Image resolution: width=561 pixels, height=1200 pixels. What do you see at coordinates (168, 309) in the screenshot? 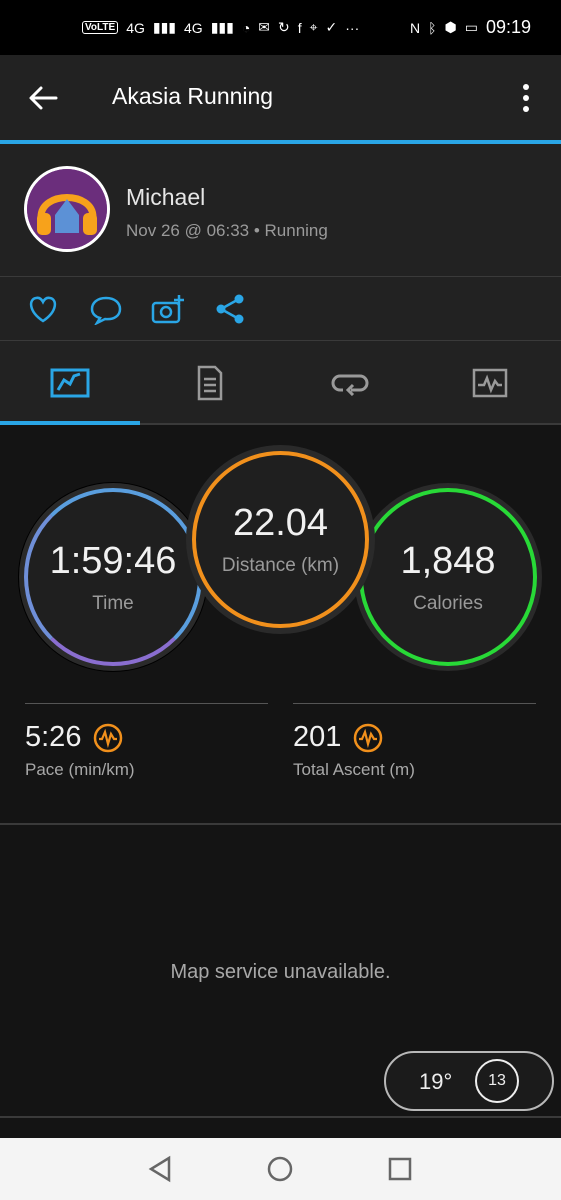
I see `add-photo-icon` at bounding box center [168, 309].